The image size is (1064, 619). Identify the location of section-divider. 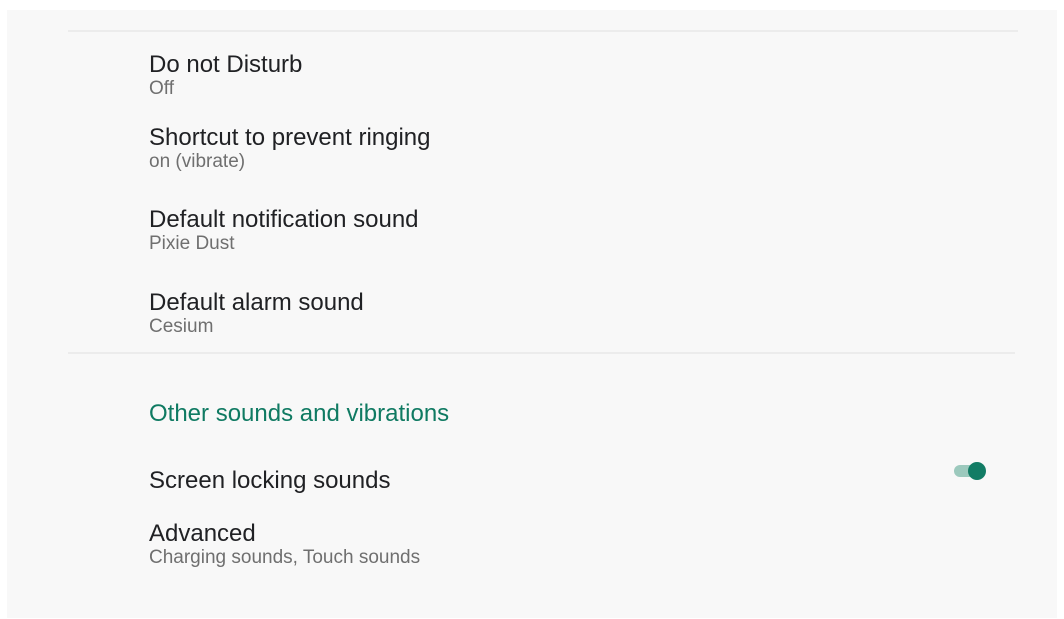
(541, 353).